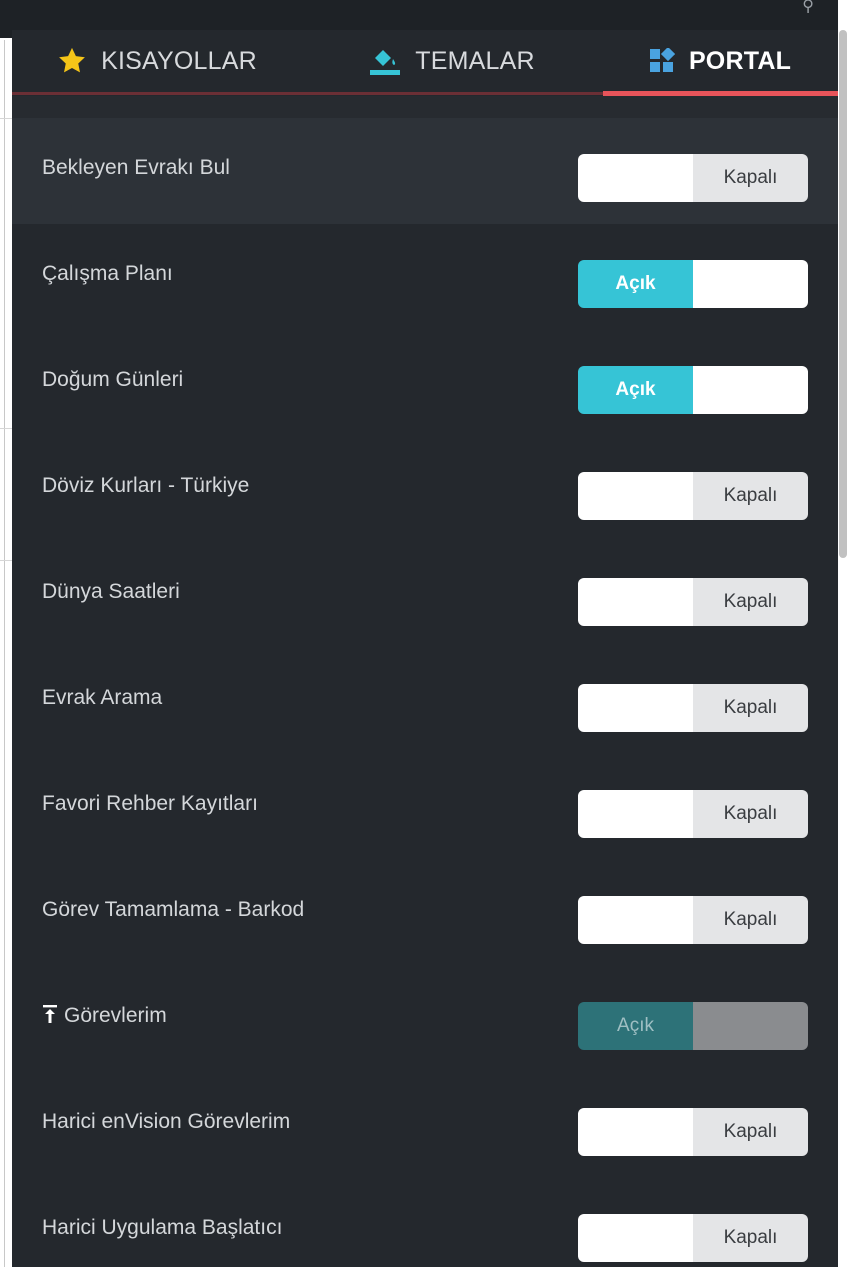 This screenshot has width=848, height=1267. Describe the element at coordinates (173, 909) in the screenshot. I see `item-label: Görev Tamamlama - Barkod` at that location.